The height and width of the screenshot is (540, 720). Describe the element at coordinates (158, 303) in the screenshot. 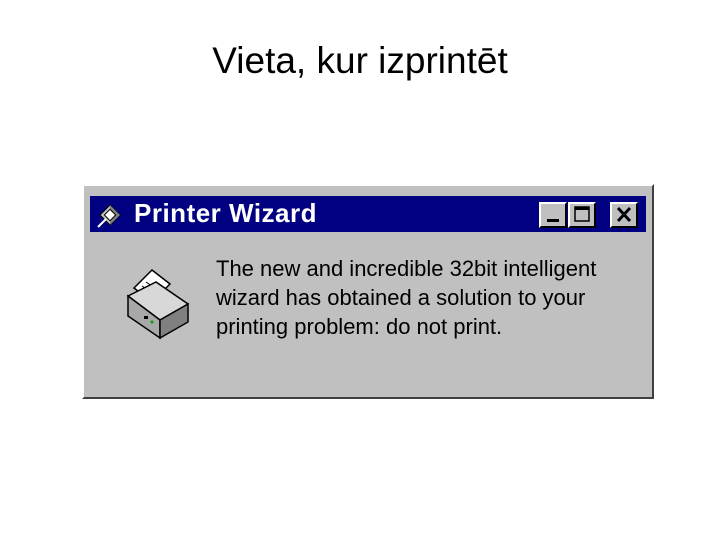

I see `printer-icon` at that location.